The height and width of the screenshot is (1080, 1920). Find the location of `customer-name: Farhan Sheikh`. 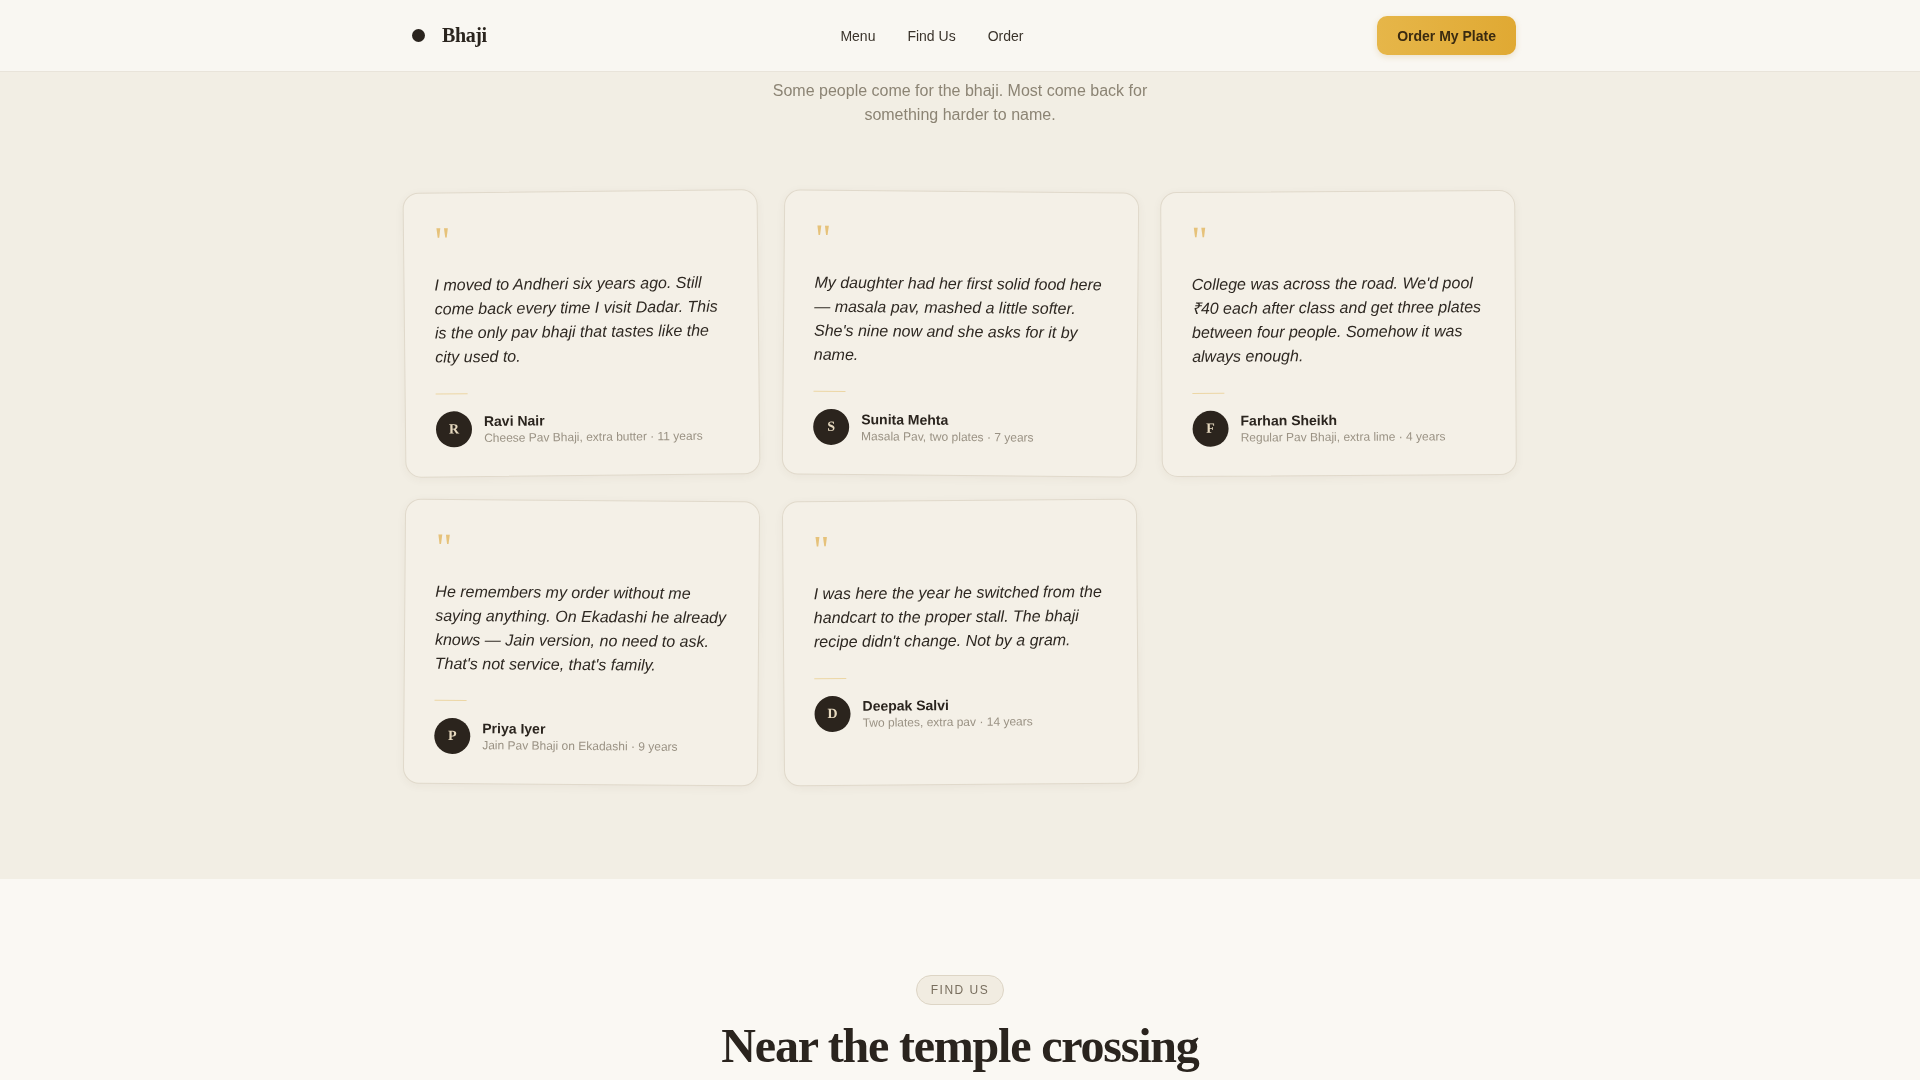

customer-name: Farhan Sheikh is located at coordinates (1289, 420).